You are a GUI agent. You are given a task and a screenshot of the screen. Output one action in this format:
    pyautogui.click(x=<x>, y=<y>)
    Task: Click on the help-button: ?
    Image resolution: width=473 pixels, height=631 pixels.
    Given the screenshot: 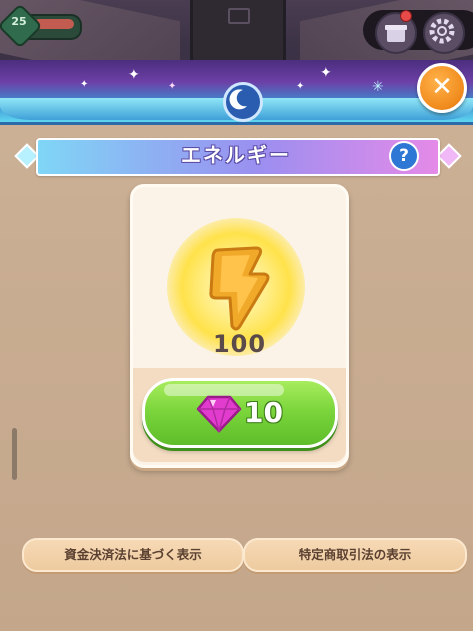 What is the action you would take?
    pyautogui.click(x=404, y=156)
    